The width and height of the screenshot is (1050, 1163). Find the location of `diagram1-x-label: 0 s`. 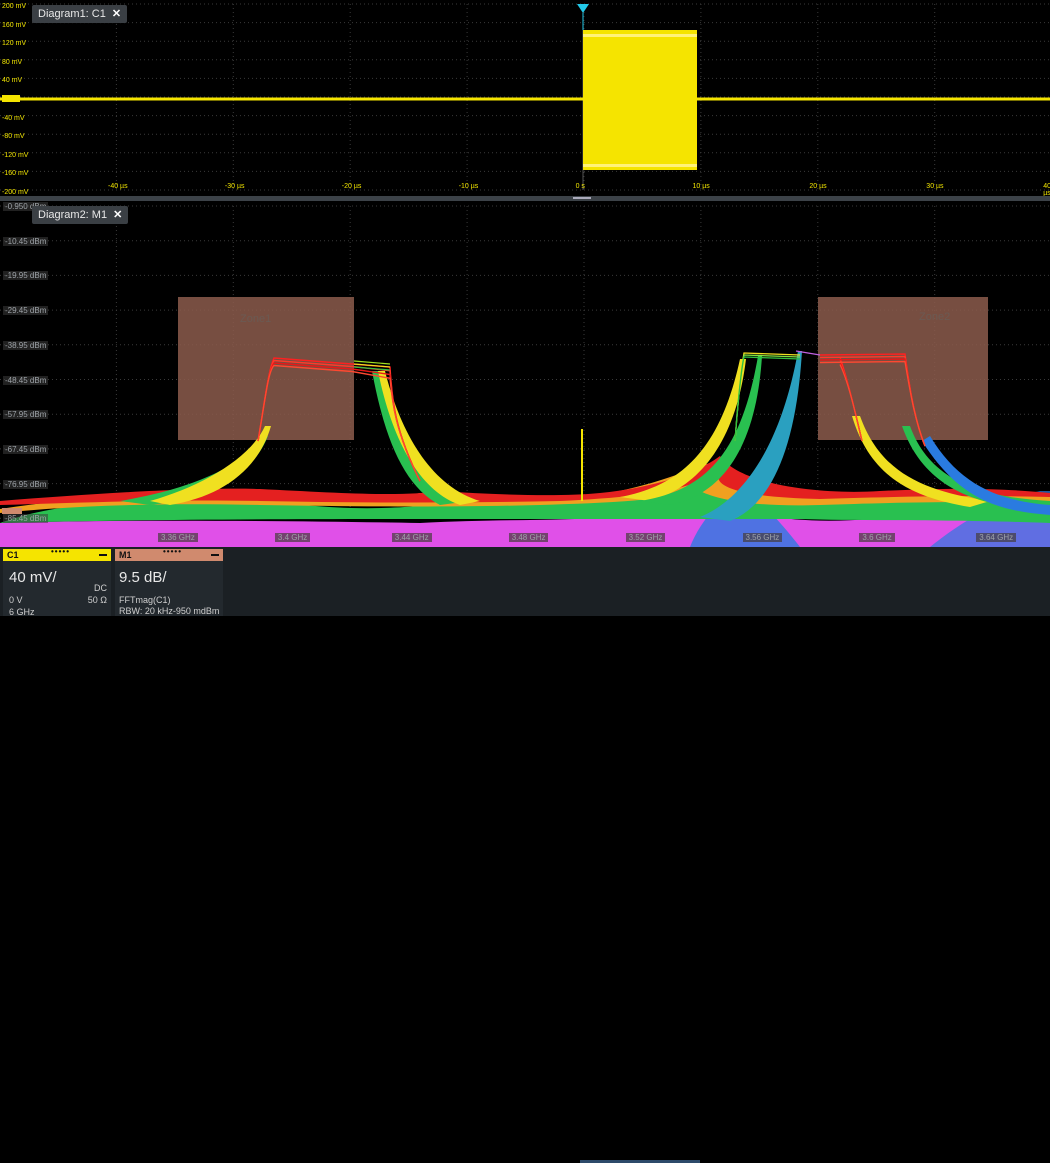

diagram1-x-label: 0 s is located at coordinates (580, 186).